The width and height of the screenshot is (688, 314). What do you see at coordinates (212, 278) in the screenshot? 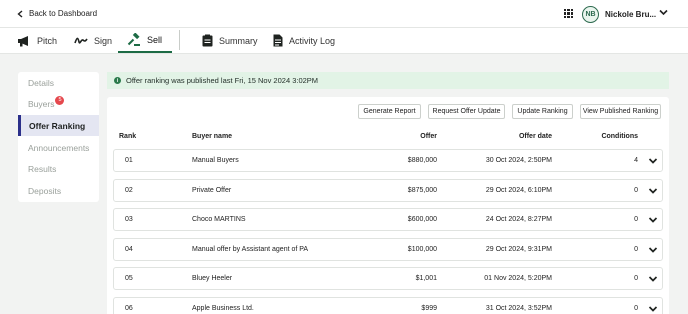
I see `buyer-name-cell: Bluey Heeler` at bounding box center [212, 278].